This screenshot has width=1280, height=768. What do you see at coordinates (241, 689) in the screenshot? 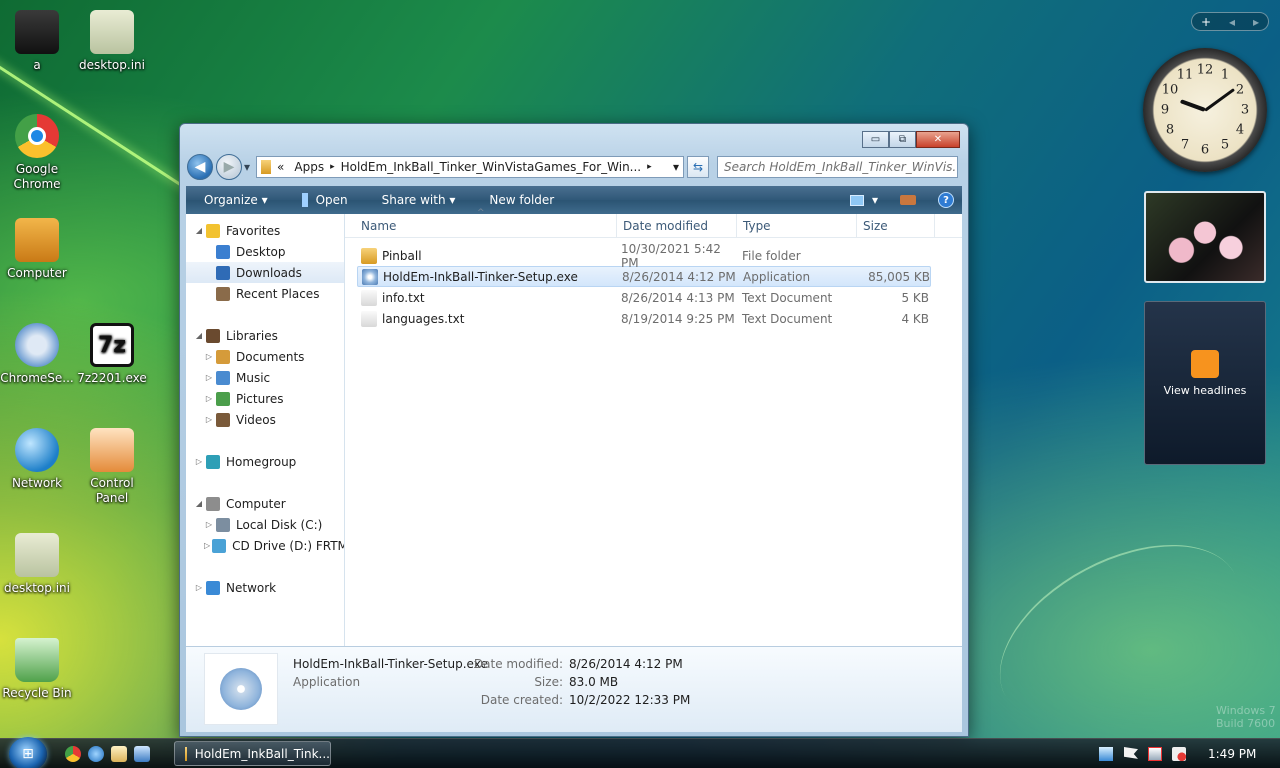
I see `installer-icon` at bounding box center [241, 689].